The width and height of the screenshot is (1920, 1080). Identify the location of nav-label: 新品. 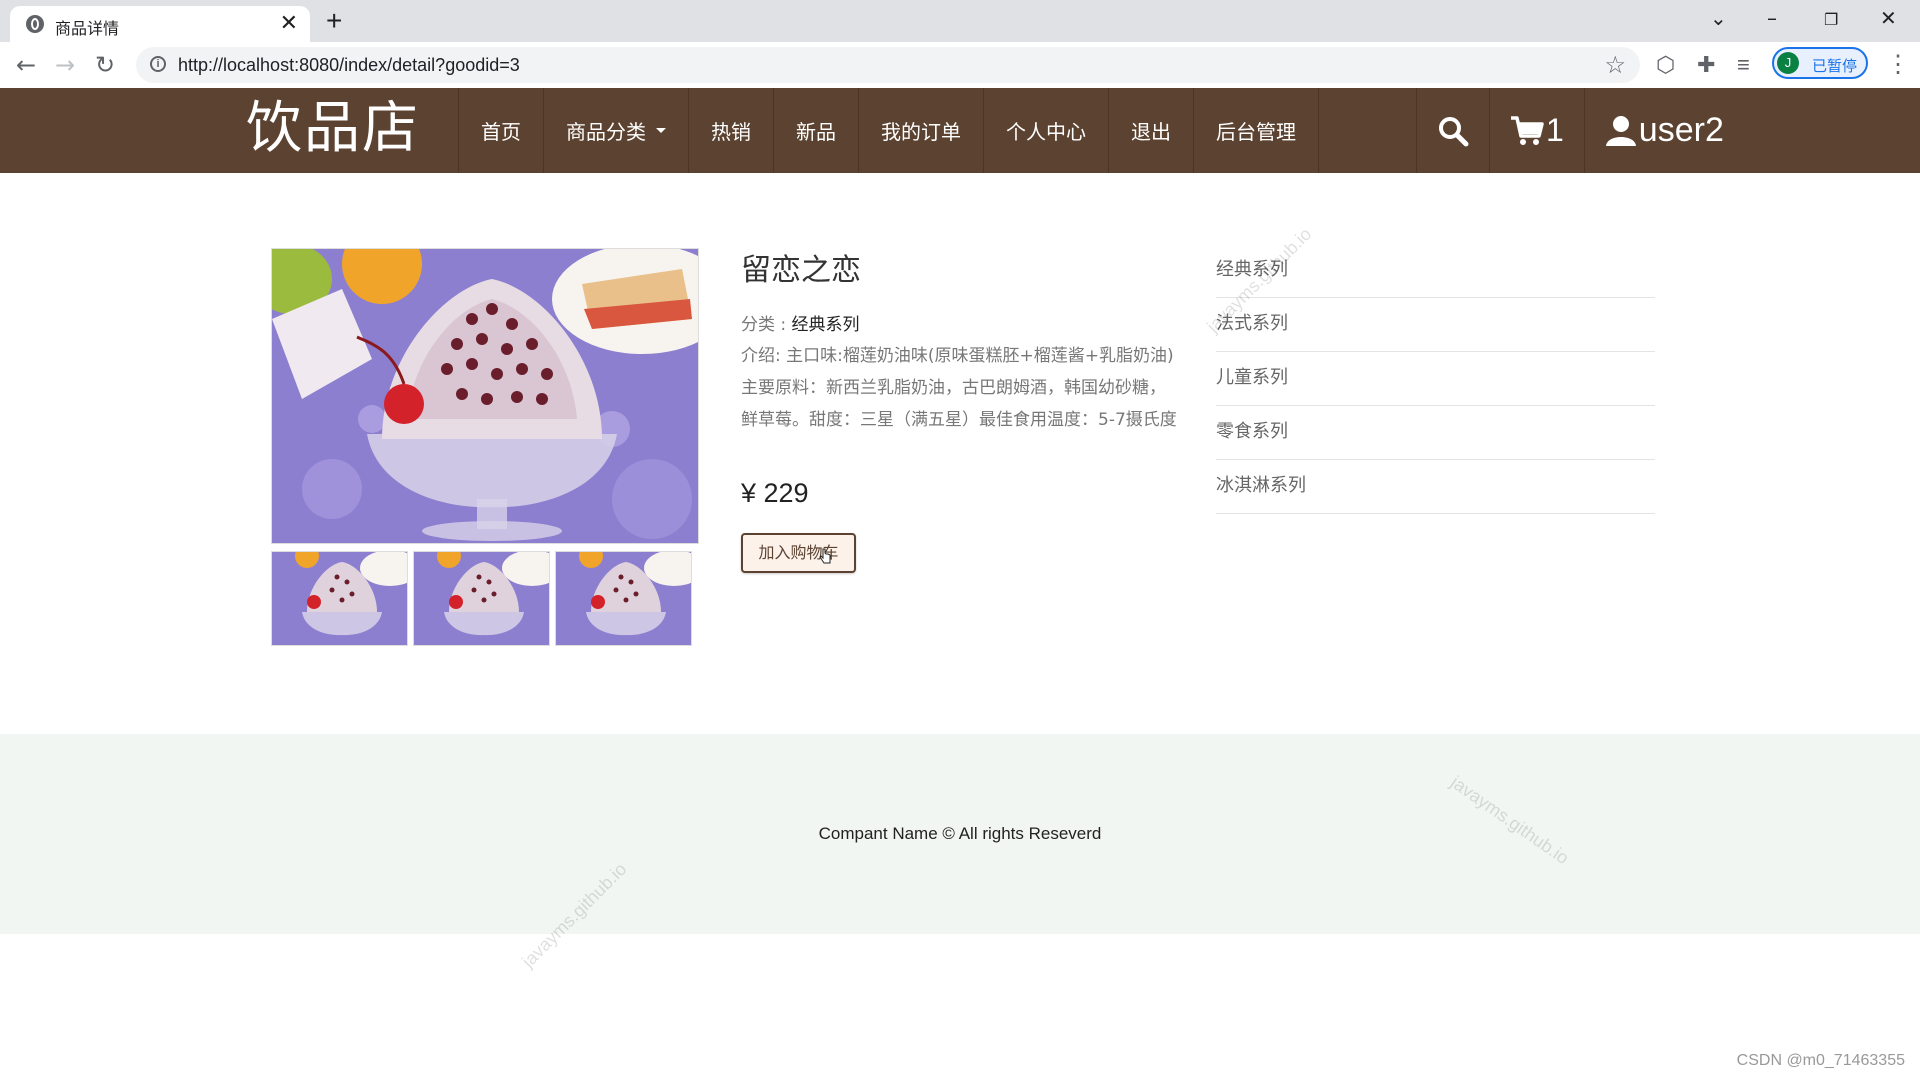
(816, 132).